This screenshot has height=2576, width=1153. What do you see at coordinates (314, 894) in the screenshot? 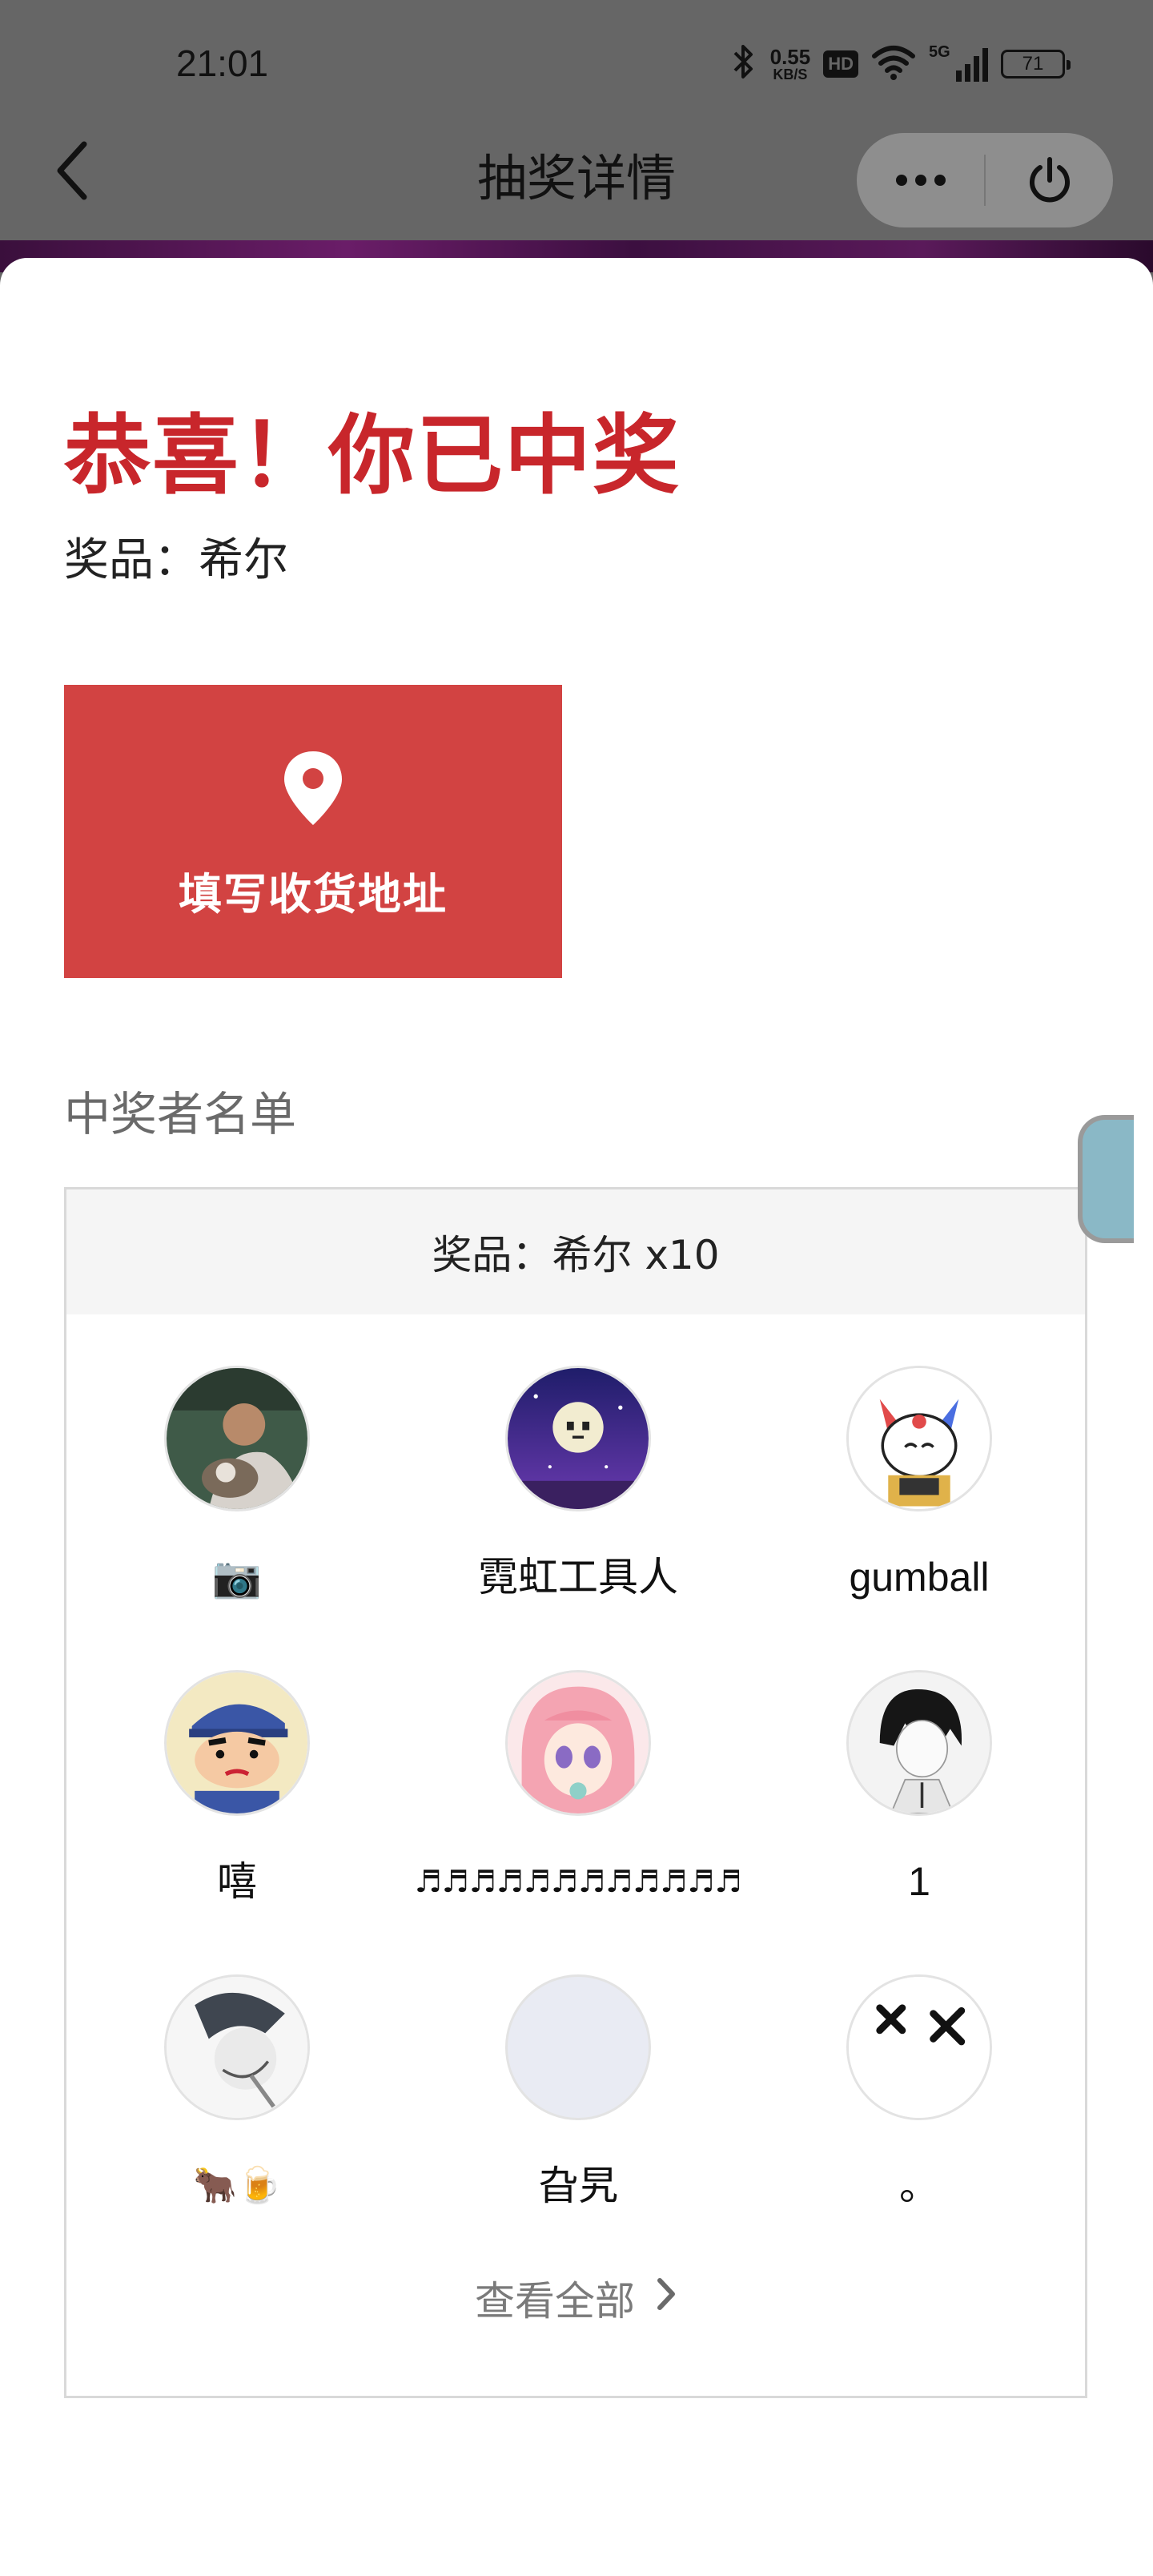
I see `fill-address-label: 填写收货地址` at bounding box center [314, 894].